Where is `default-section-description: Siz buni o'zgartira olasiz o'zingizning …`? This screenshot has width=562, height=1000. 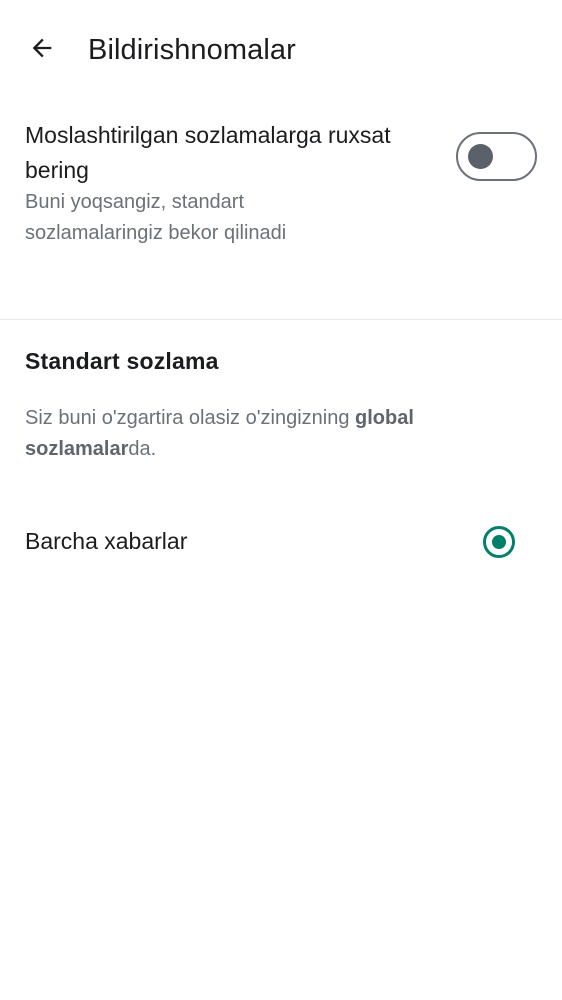 default-section-description: Siz buni o'zgartira olasiz o'zingizning … is located at coordinates (280, 434).